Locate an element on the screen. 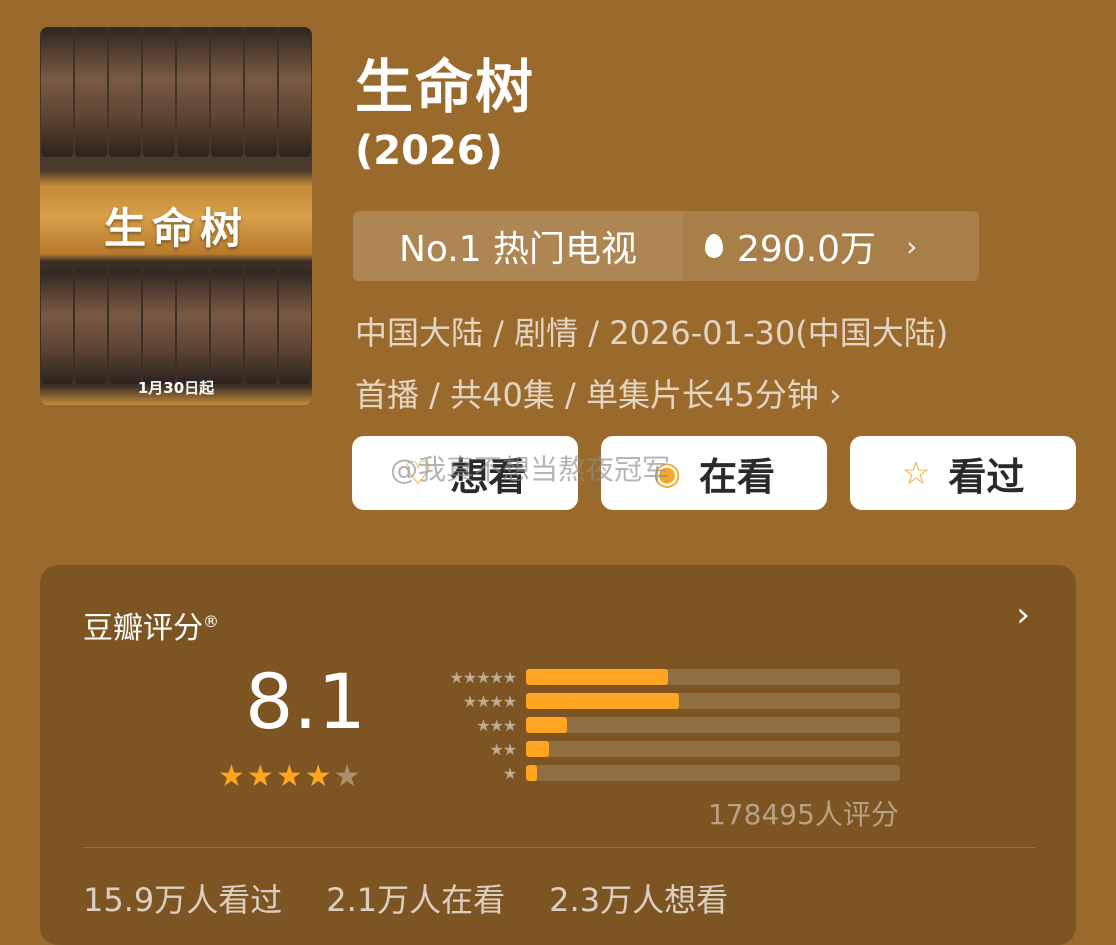 The image size is (1116, 945). audience-stats: 15.9万人看过 2.1万人在看 2.3万人想看 is located at coordinates (405, 898).